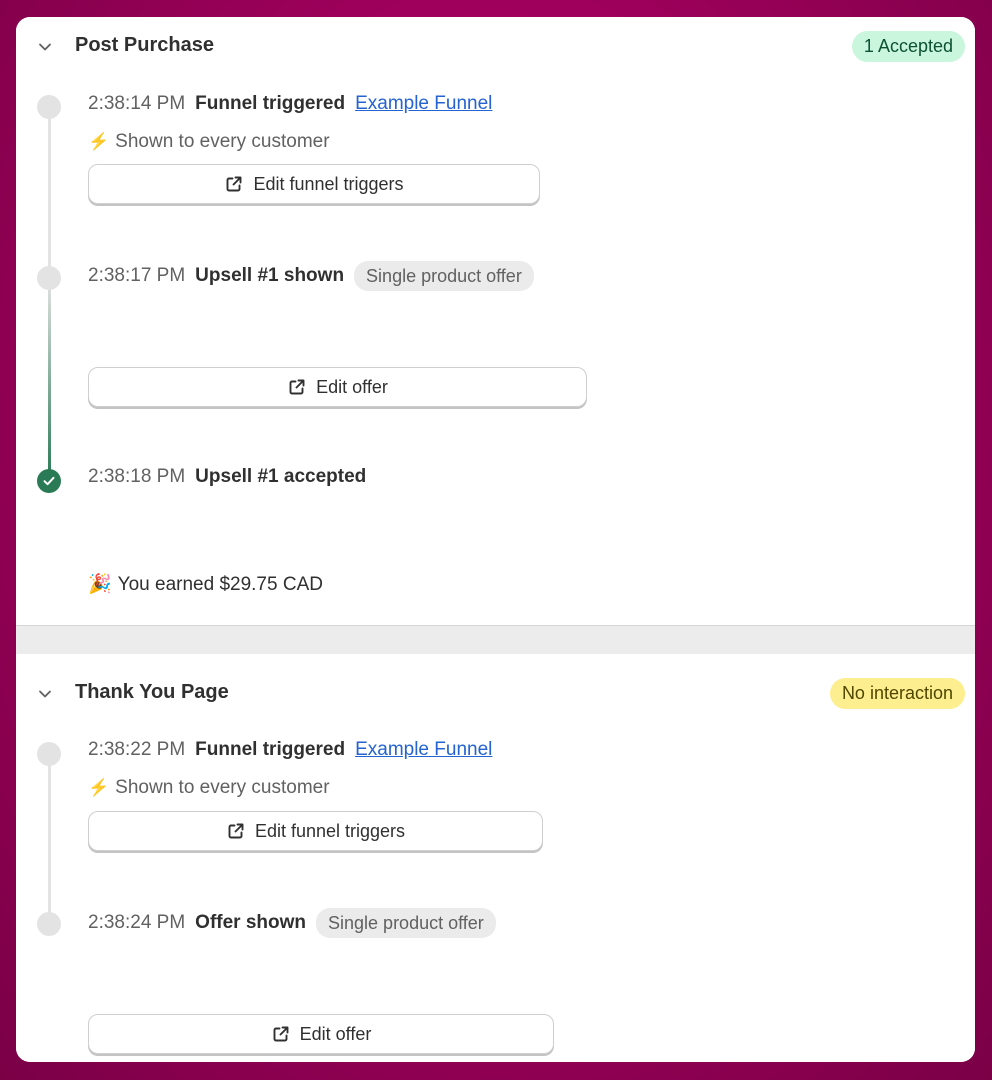  What do you see at coordinates (220, 584) in the screenshot?
I see `earned-text: You earned $29.75 CAD` at bounding box center [220, 584].